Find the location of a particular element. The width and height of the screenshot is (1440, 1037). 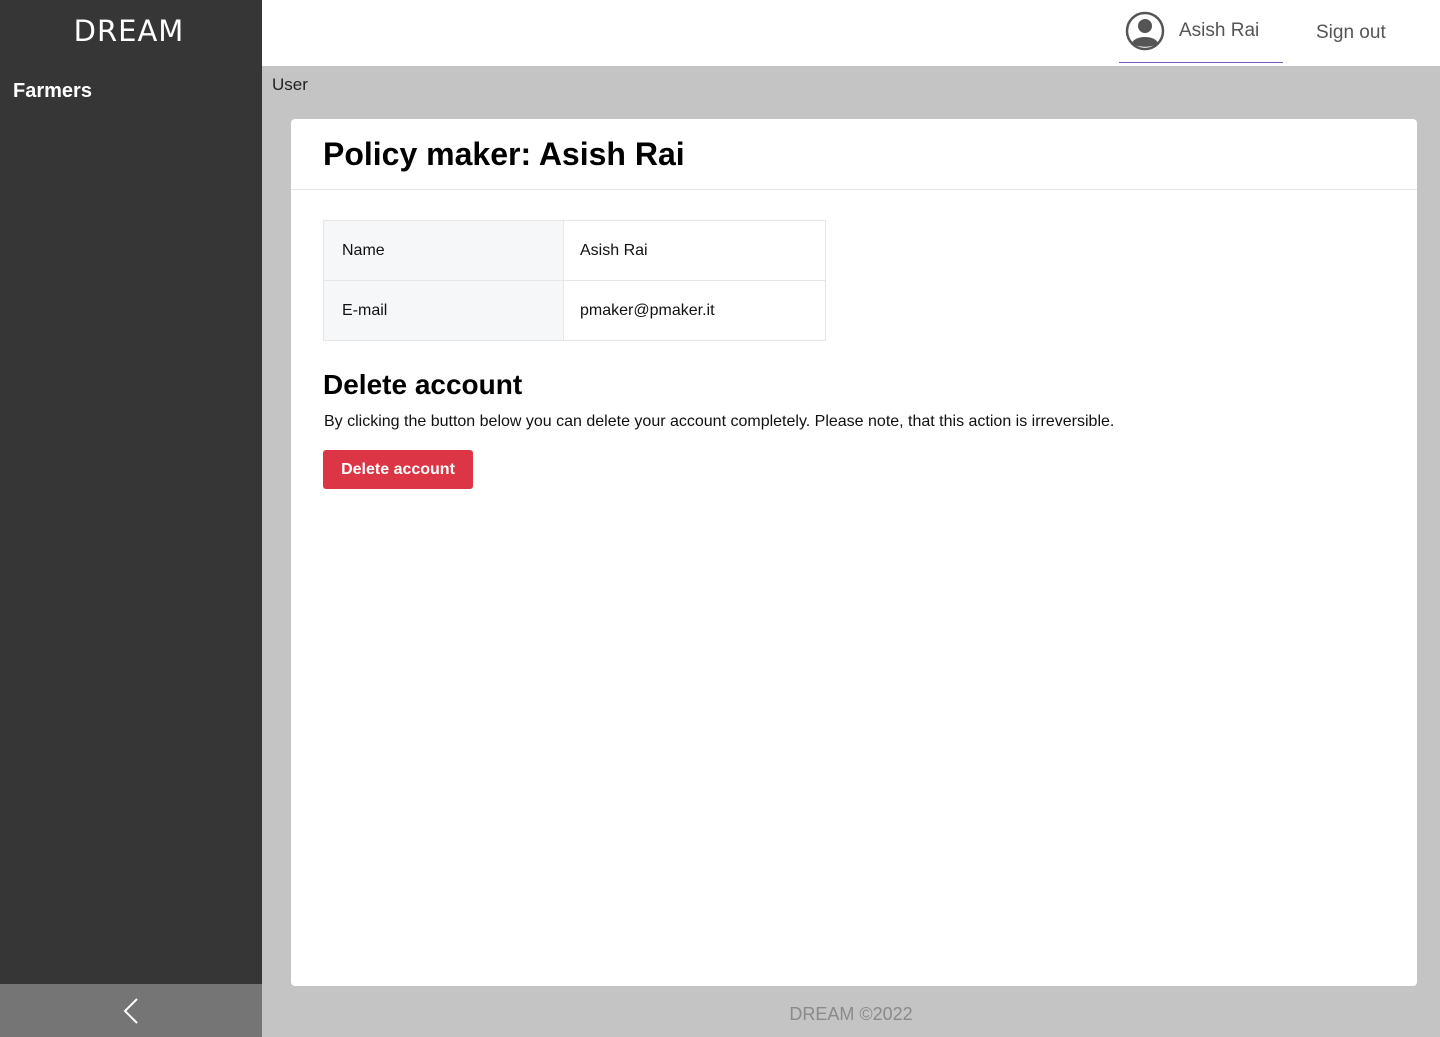

footer-copyright: DREAM ©2022 is located at coordinates (851, 1014).